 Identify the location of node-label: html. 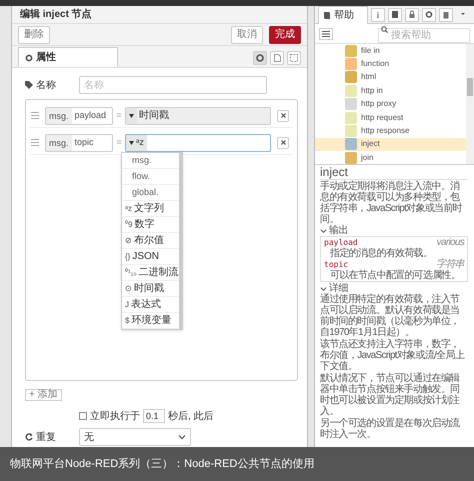
(368, 77).